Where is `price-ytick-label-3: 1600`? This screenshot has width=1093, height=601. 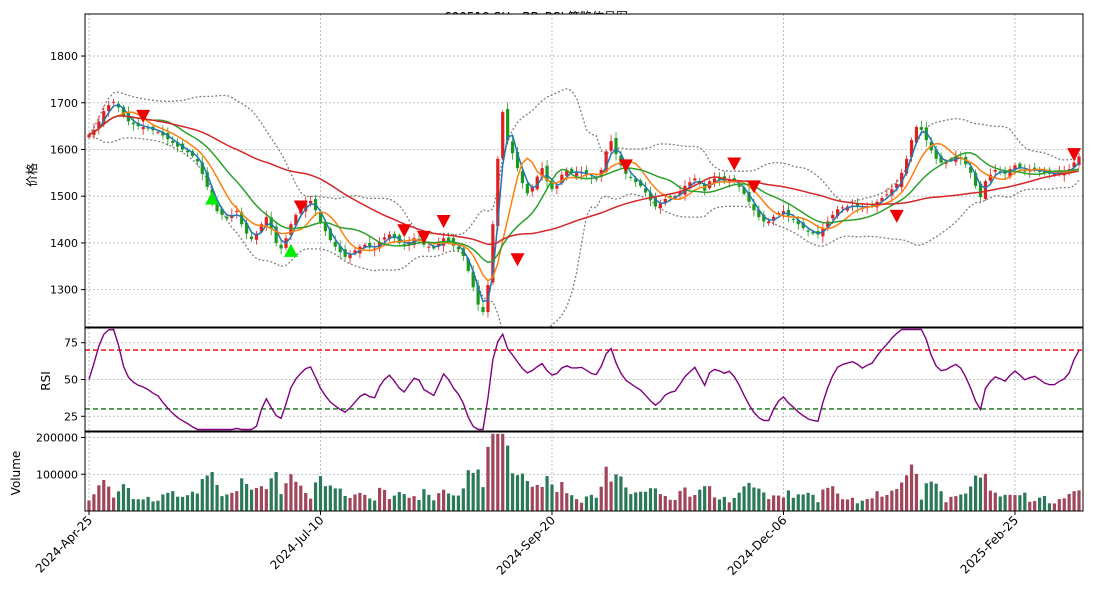
price-ytick-label-3: 1600 is located at coordinates (64, 149).